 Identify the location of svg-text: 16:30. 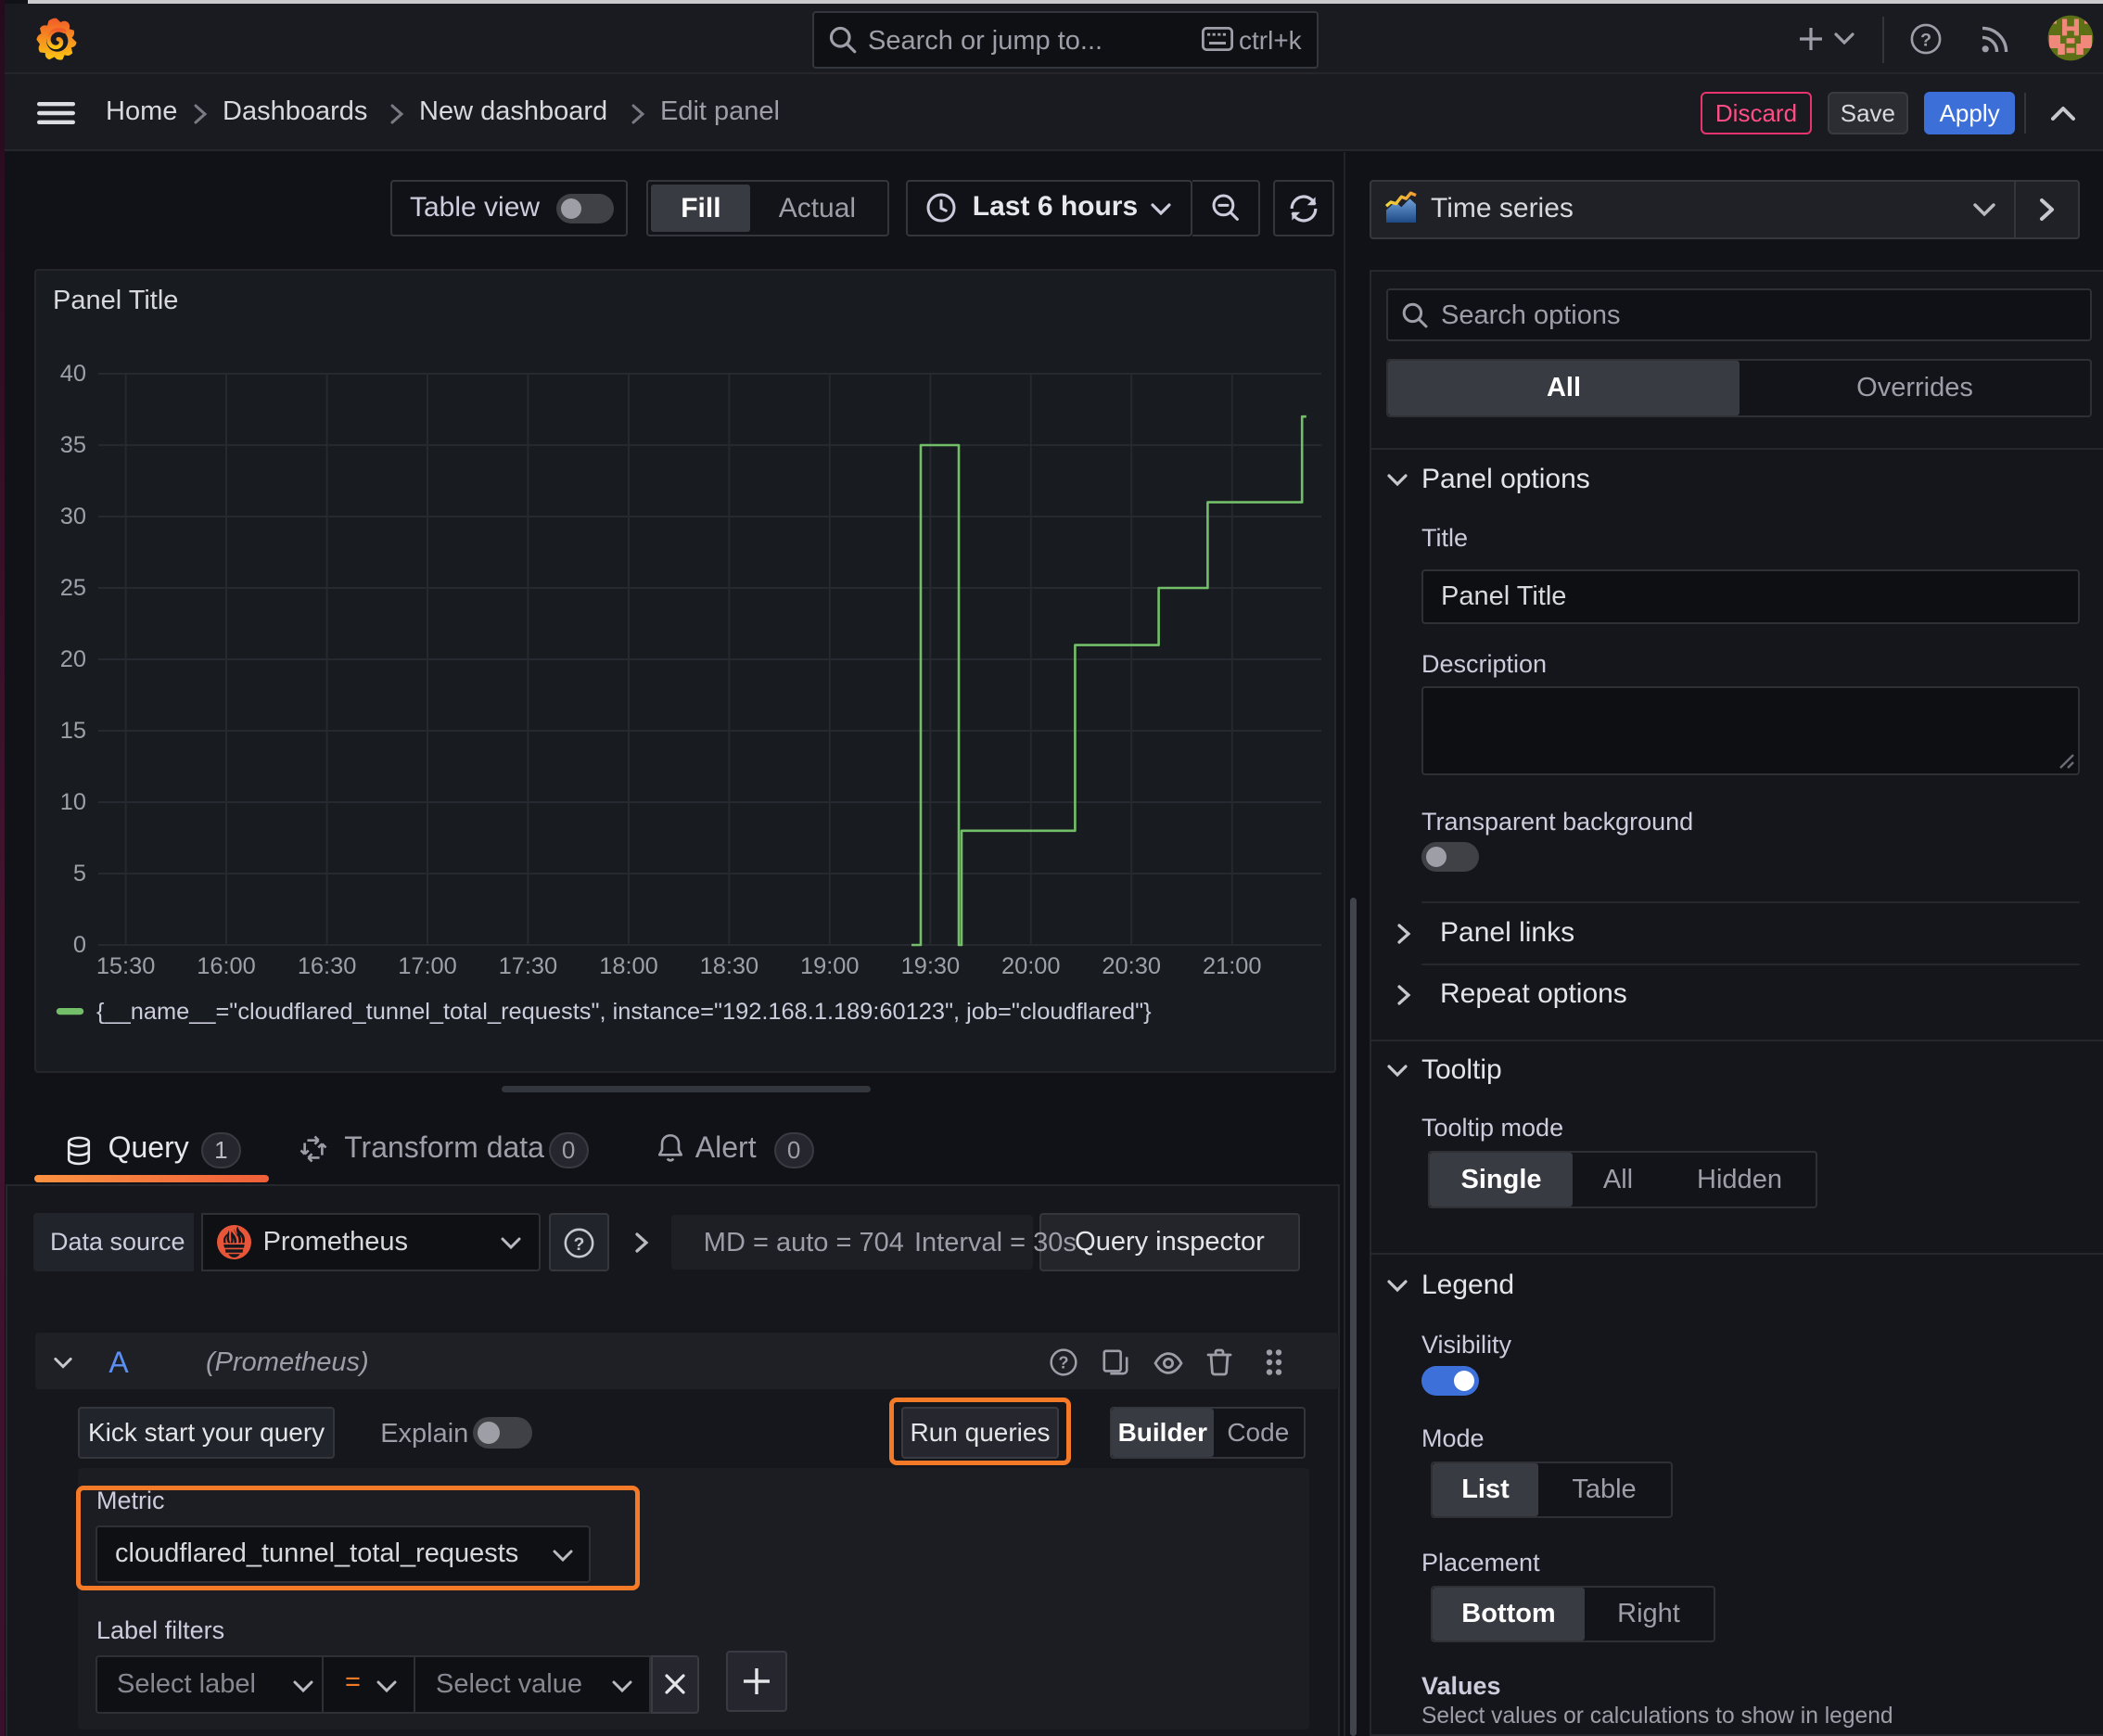
(327, 966).